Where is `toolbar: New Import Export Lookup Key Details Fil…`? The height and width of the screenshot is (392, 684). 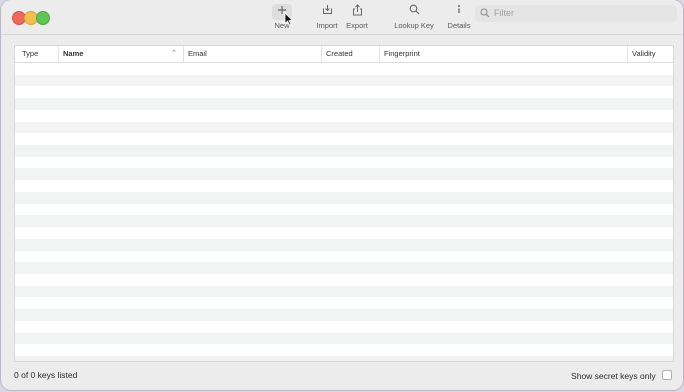 toolbar: New Import Export Lookup Key Details Fil… is located at coordinates (342, 17).